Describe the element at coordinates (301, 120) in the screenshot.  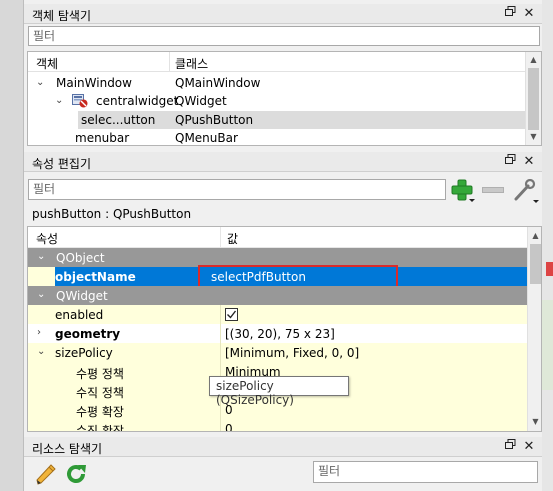
I see `tree-row-selected: selec...utton QPushButton` at that location.